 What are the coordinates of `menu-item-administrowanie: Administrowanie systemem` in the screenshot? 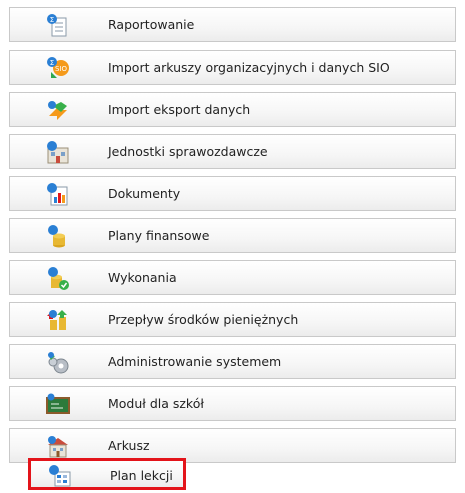 It's located at (232, 361).